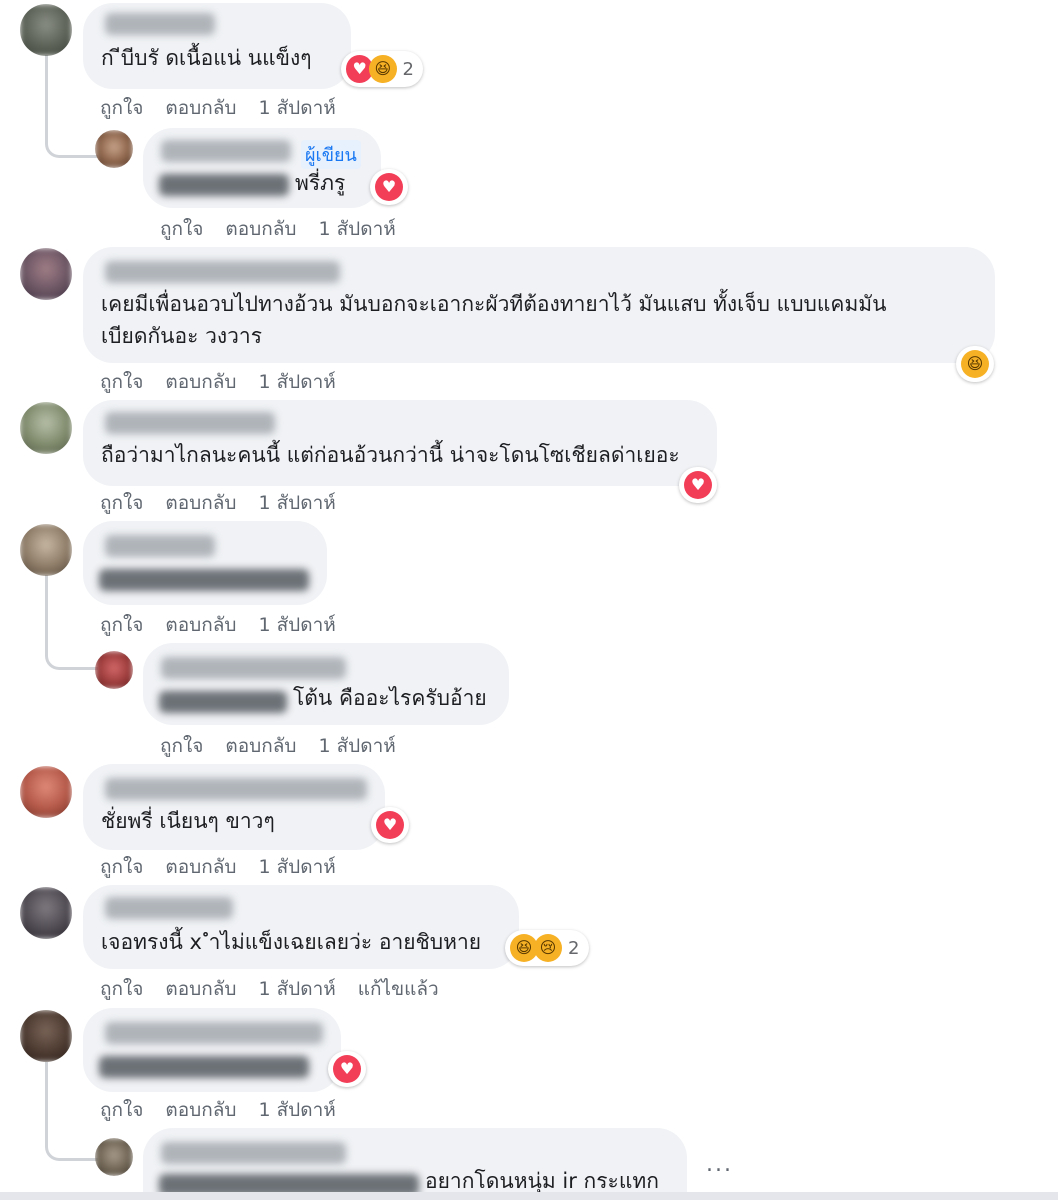  I want to click on reply-text: พรี่ภรู, so click(320, 183).